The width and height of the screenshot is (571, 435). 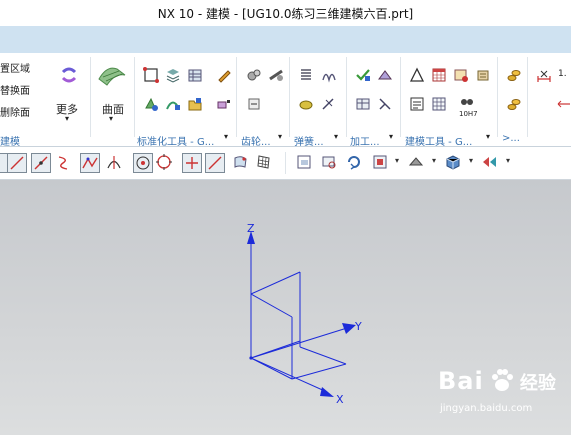 I want to click on hole-fit-label: 10H7, so click(x=468, y=114).